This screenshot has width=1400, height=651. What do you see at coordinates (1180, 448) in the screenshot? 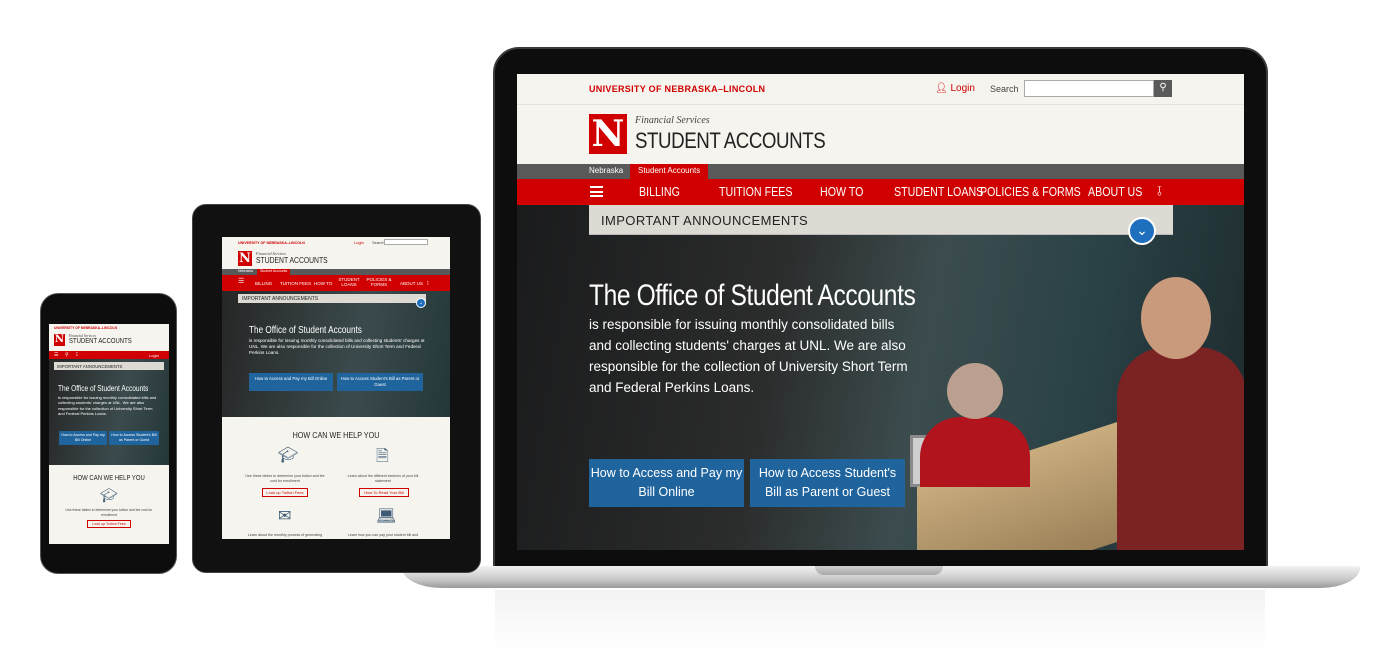
I see `hero-photo-student-body` at bounding box center [1180, 448].